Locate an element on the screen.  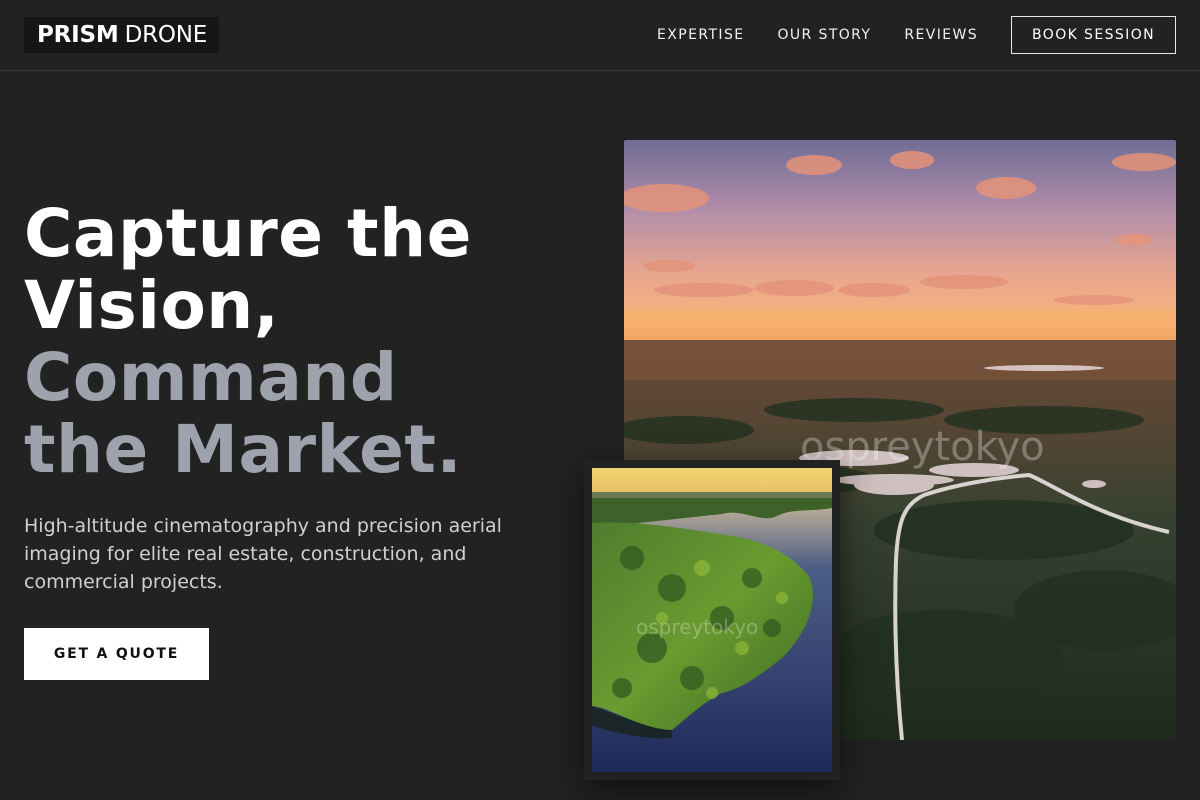
get-quote-button: GET A QUOTE is located at coordinates (116, 654).